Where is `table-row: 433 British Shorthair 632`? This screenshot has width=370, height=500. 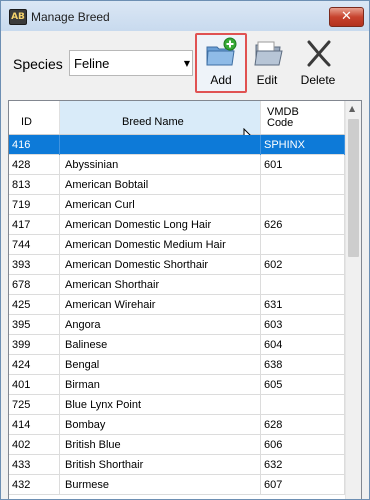 table-row: 433 British Shorthair 632 is located at coordinates (177, 465).